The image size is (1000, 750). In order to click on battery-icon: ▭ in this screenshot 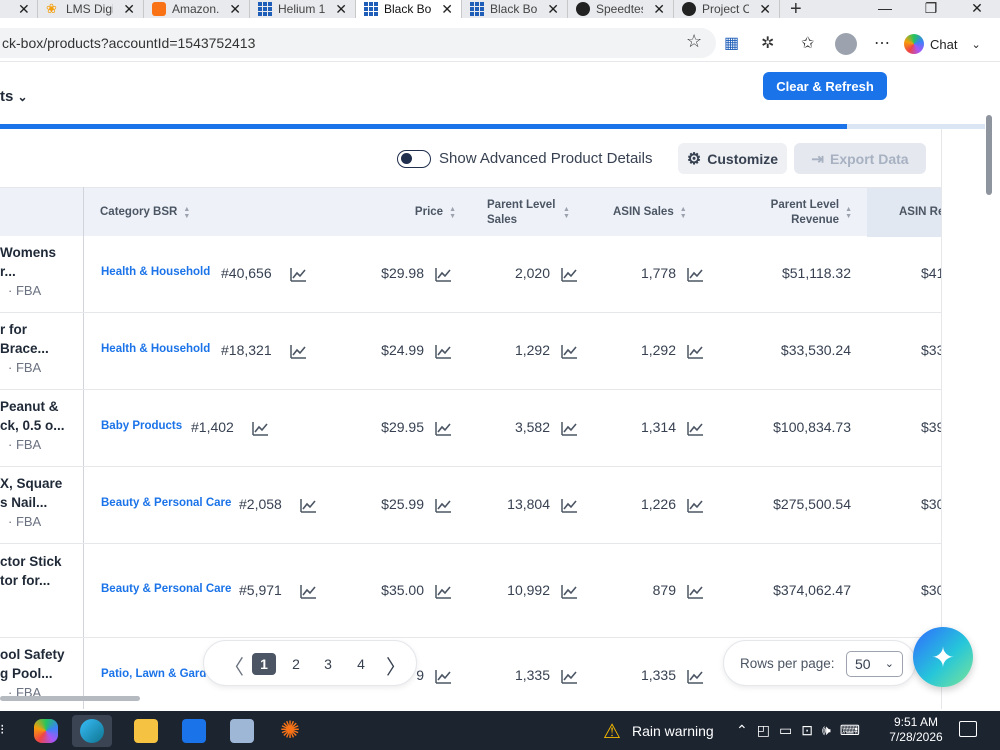, I will do `click(785, 730)`.